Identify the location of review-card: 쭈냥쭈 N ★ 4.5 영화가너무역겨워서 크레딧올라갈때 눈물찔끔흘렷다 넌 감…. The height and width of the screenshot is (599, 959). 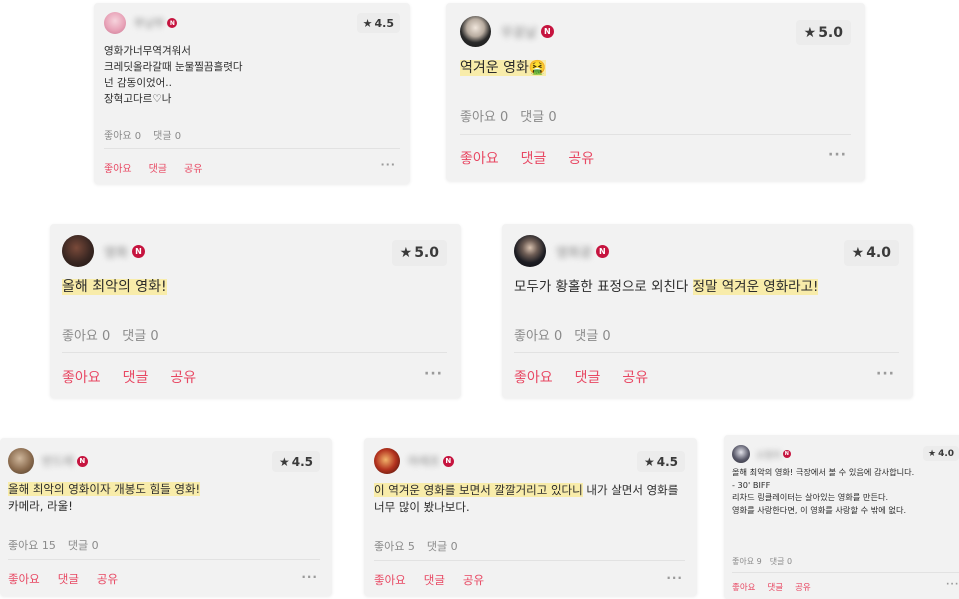
(252, 93).